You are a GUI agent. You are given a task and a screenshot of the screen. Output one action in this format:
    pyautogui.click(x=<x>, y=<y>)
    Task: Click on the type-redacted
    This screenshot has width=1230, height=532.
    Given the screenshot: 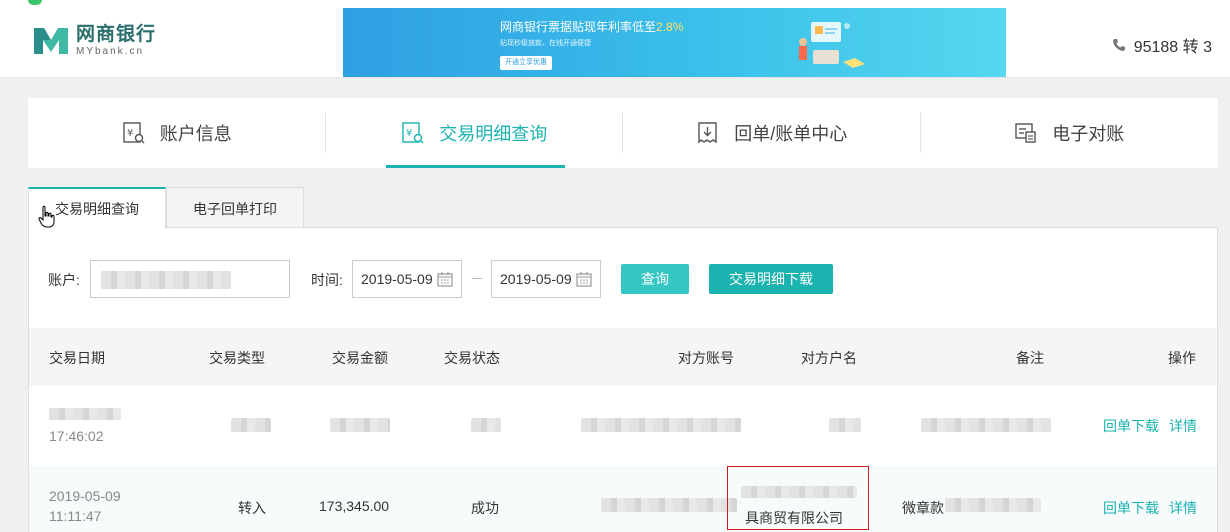 What is the action you would take?
    pyautogui.click(x=251, y=425)
    